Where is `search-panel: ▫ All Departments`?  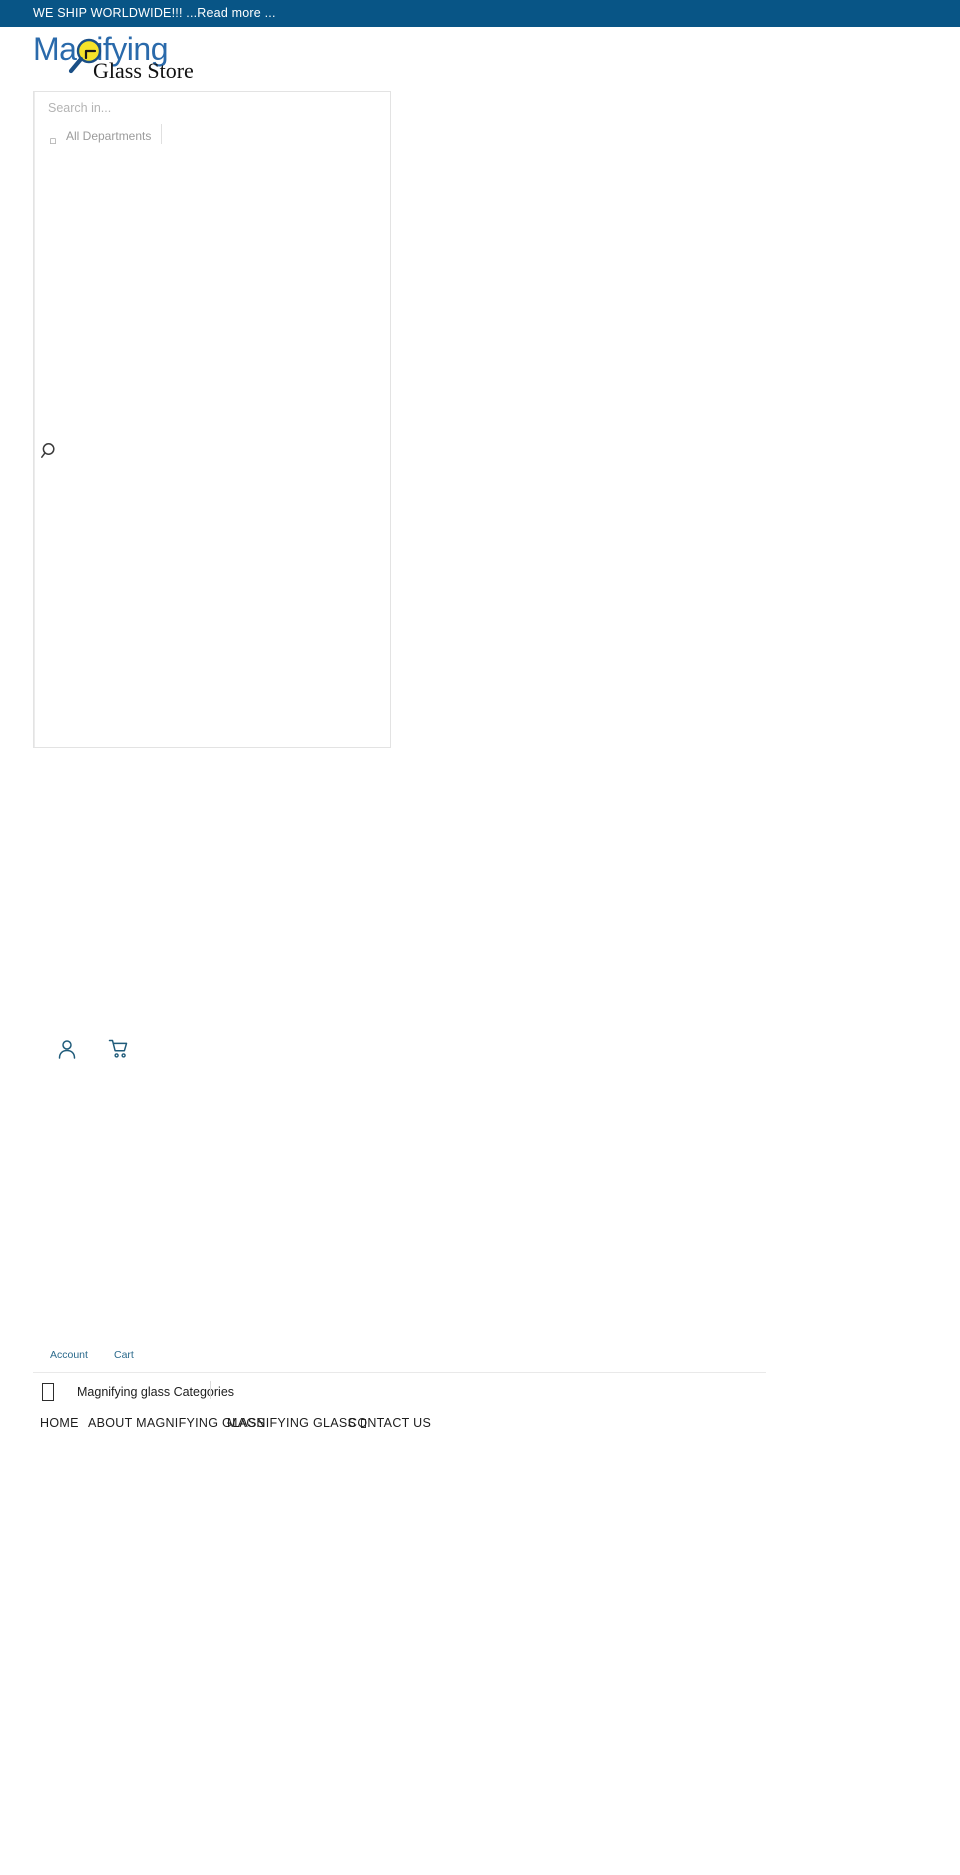
search-panel: ▫ All Departments is located at coordinates (212, 419).